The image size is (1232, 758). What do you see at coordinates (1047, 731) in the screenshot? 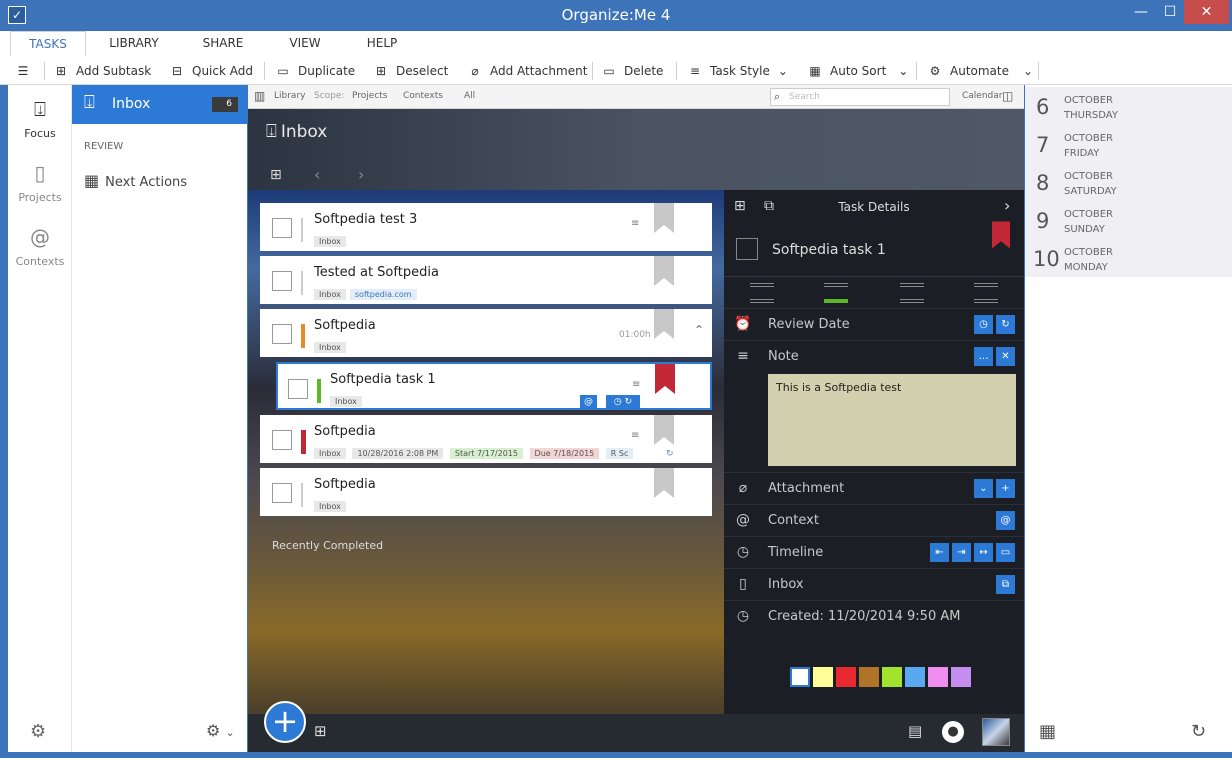
I see `calendar-icon: ▦` at bounding box center [1047, 731].